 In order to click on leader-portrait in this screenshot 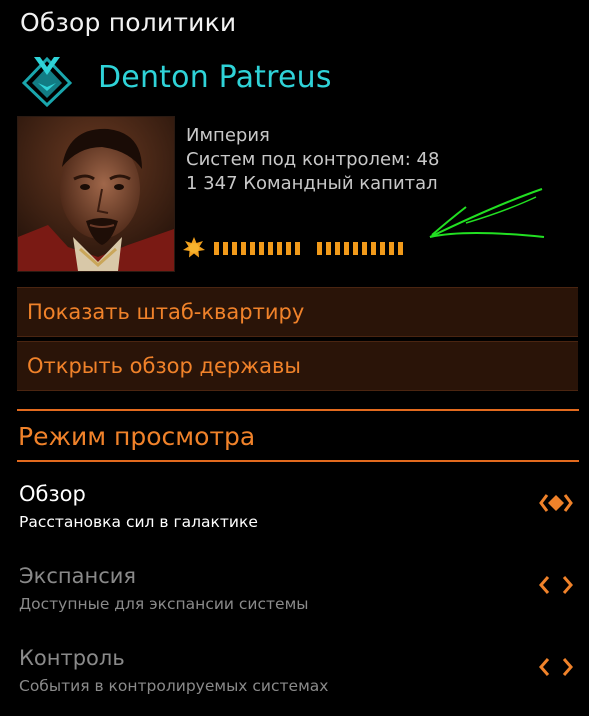, I will do `click(96, 194)`.